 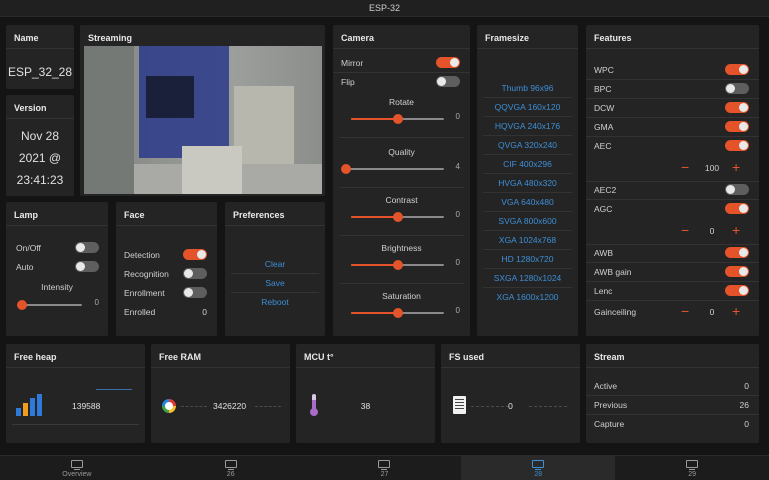 I want to click on framesize-option: QVGA 320x240, so click(x=527, y=145).